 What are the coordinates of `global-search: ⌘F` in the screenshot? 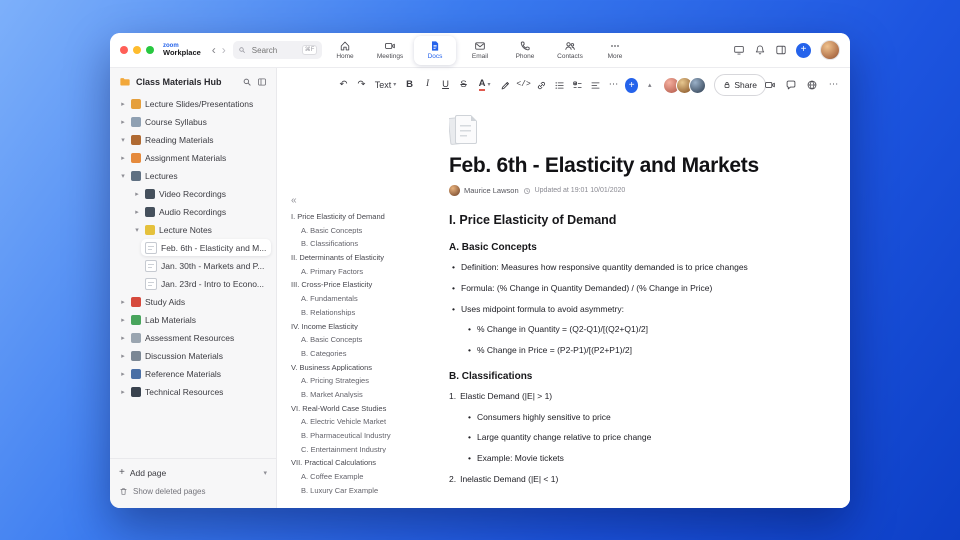 It's located at (277, 50).